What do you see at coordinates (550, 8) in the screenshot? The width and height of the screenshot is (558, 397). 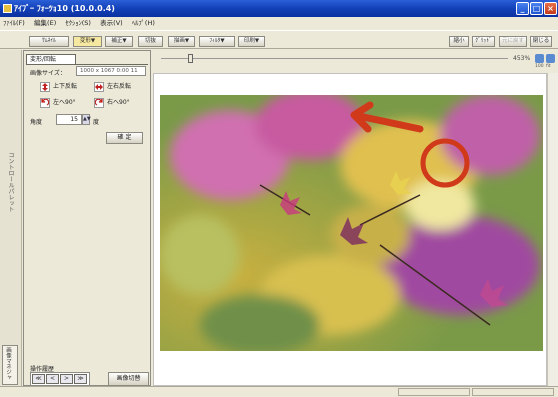 I see `close-button: ×` at bounding box center [550, 8].